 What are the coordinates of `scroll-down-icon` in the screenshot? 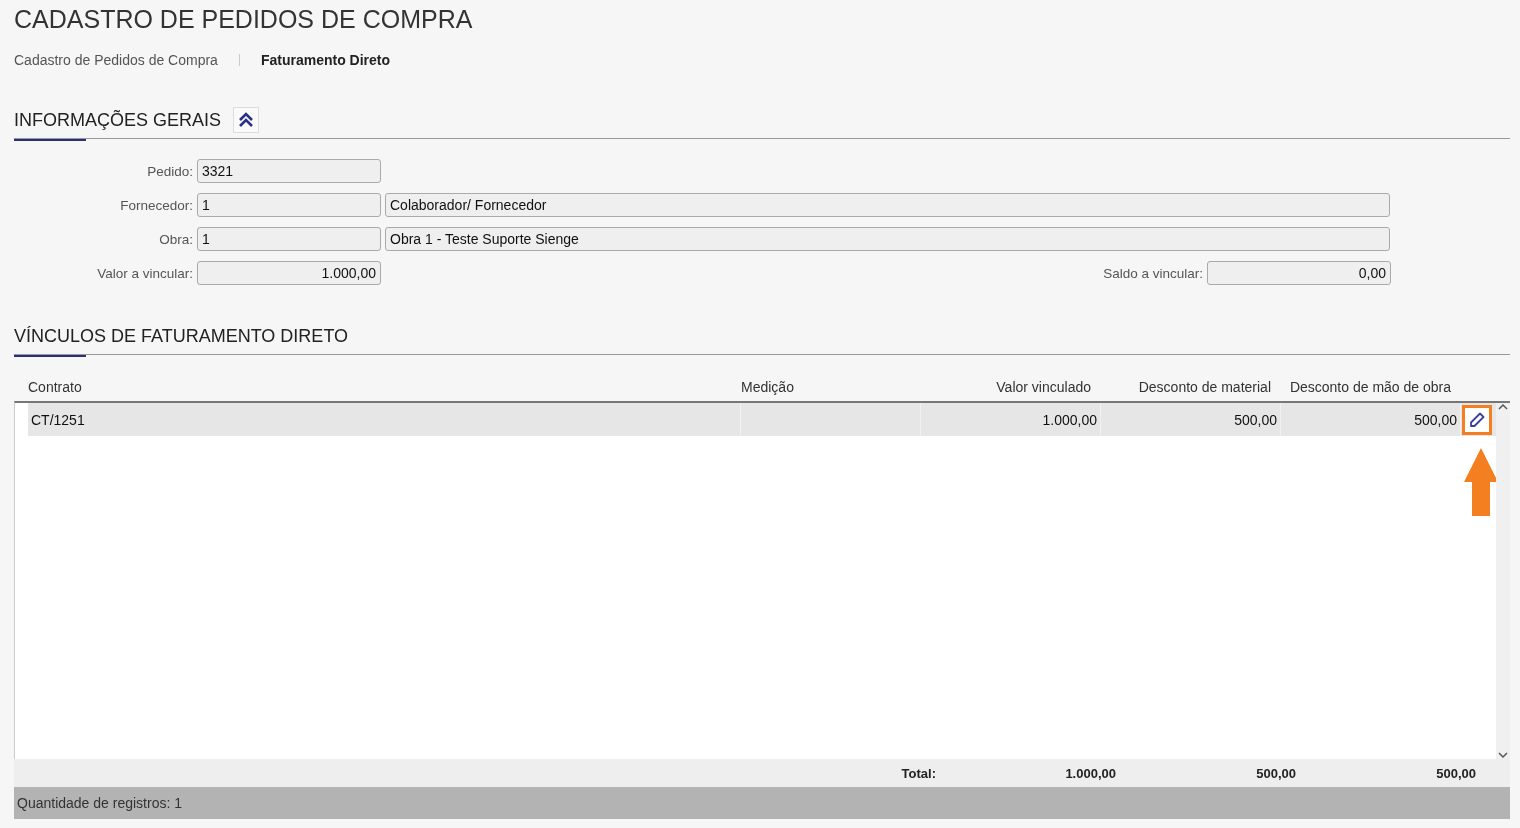 It's located at (1503, 755).